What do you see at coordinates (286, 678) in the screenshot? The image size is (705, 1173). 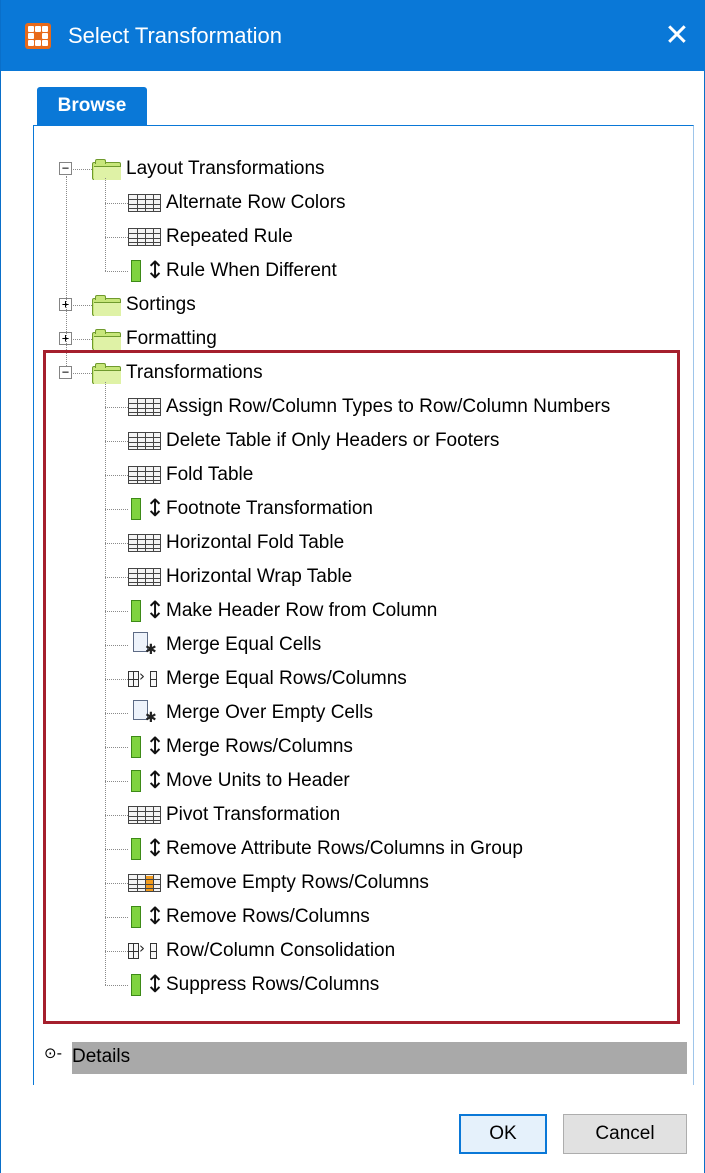 I see `tree-item-label: Merge Equal Rows/Columns` at bounding box center [286, 678].